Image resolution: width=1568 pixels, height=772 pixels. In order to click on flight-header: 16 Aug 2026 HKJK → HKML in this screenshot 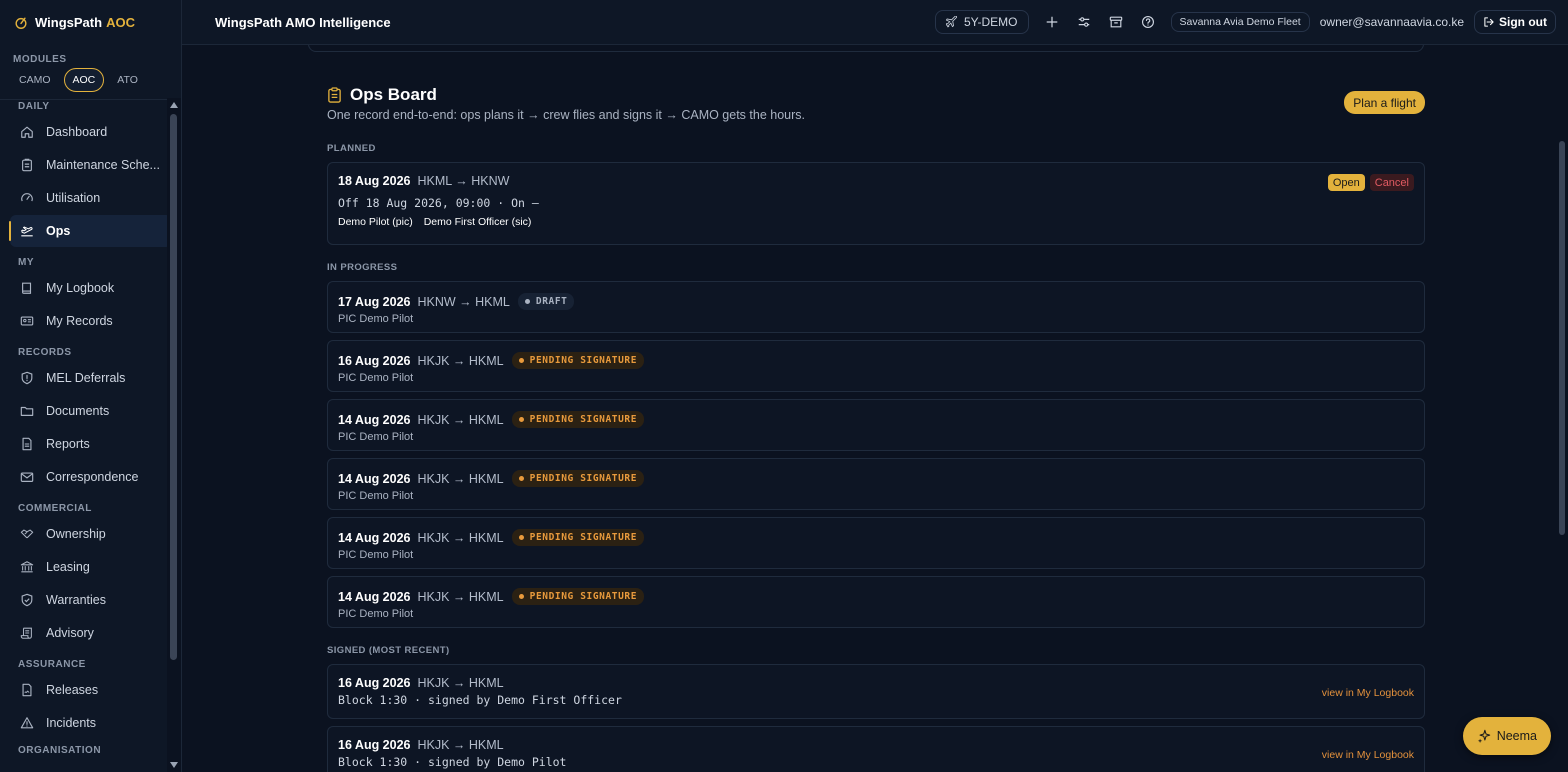, I will do `click(876, 683)`.